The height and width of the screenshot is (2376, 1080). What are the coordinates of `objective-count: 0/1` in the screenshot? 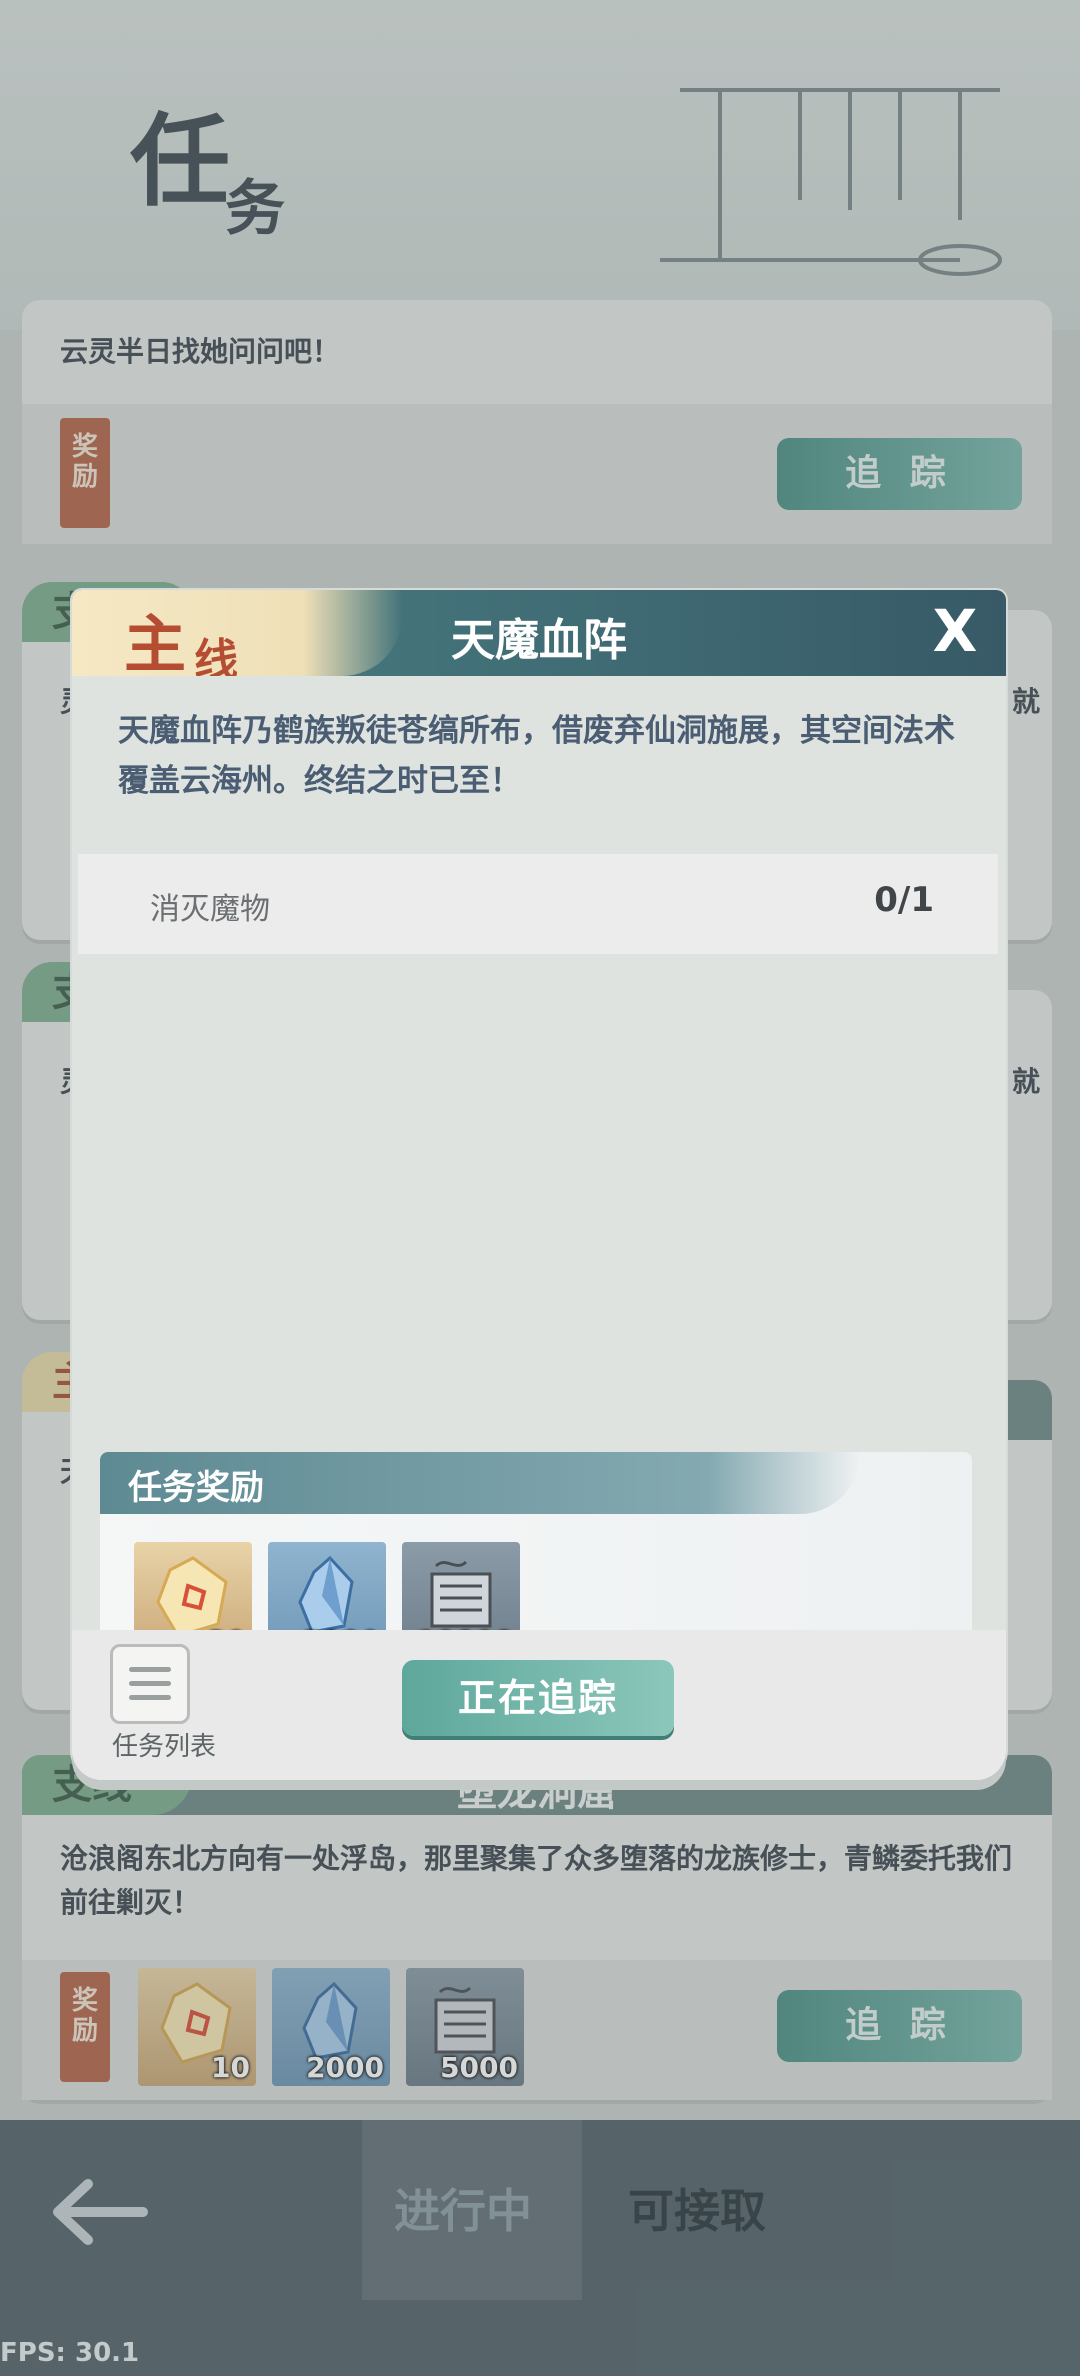 It's located at (904, 900).